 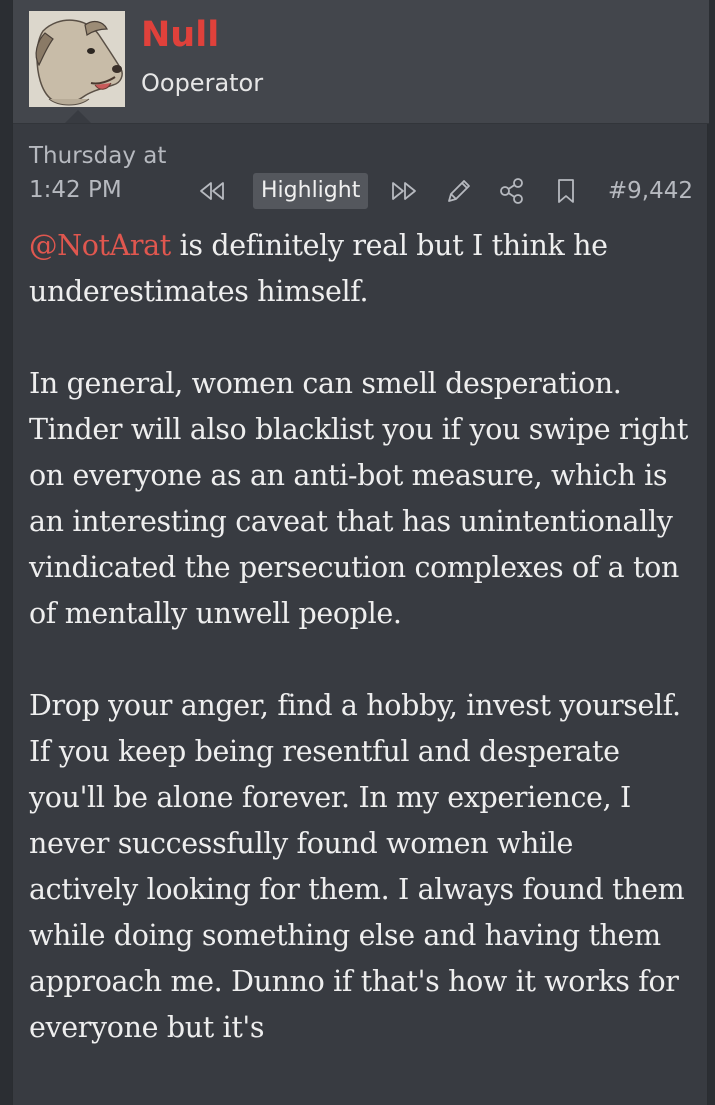 I want to click on post-actions: Highlight #9,442, so click(x=361, y=191).